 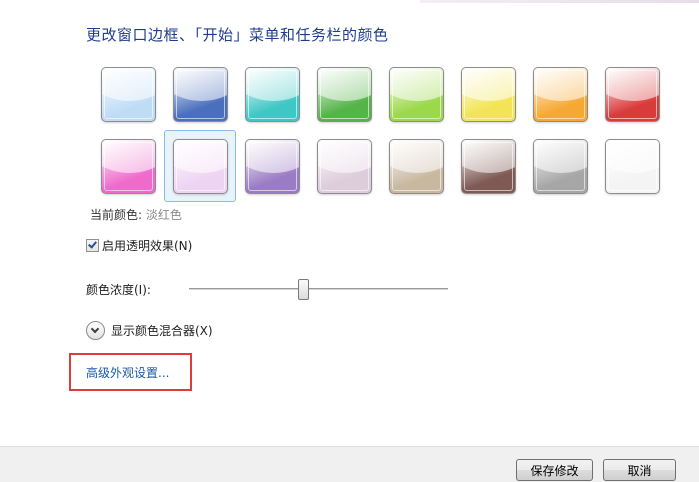 What do you see at coordinates (318, 289) in the screenshot?
I see `intensity-slider-track` at bounding box center [318, 289].